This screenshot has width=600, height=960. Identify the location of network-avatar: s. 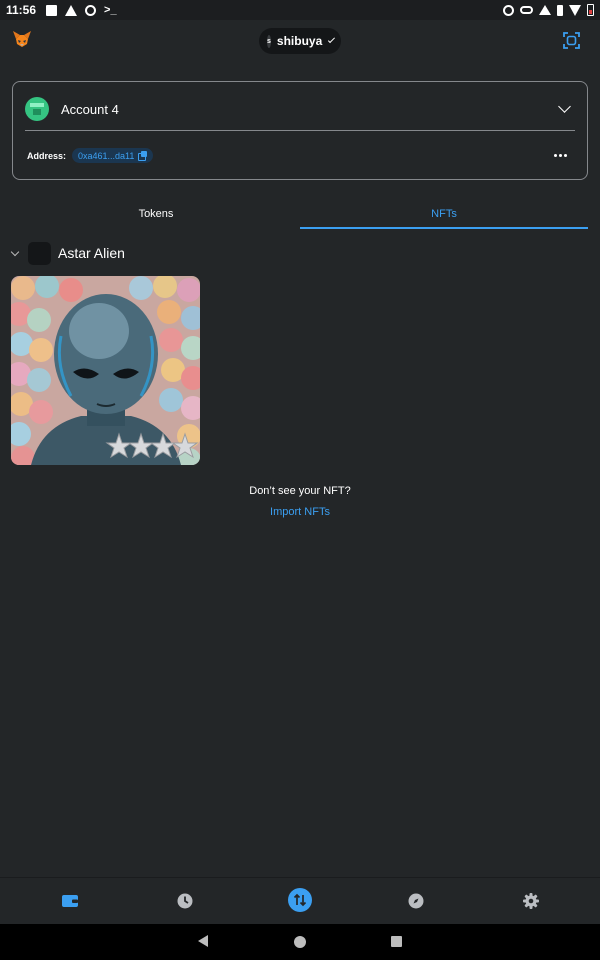
(269, 41).